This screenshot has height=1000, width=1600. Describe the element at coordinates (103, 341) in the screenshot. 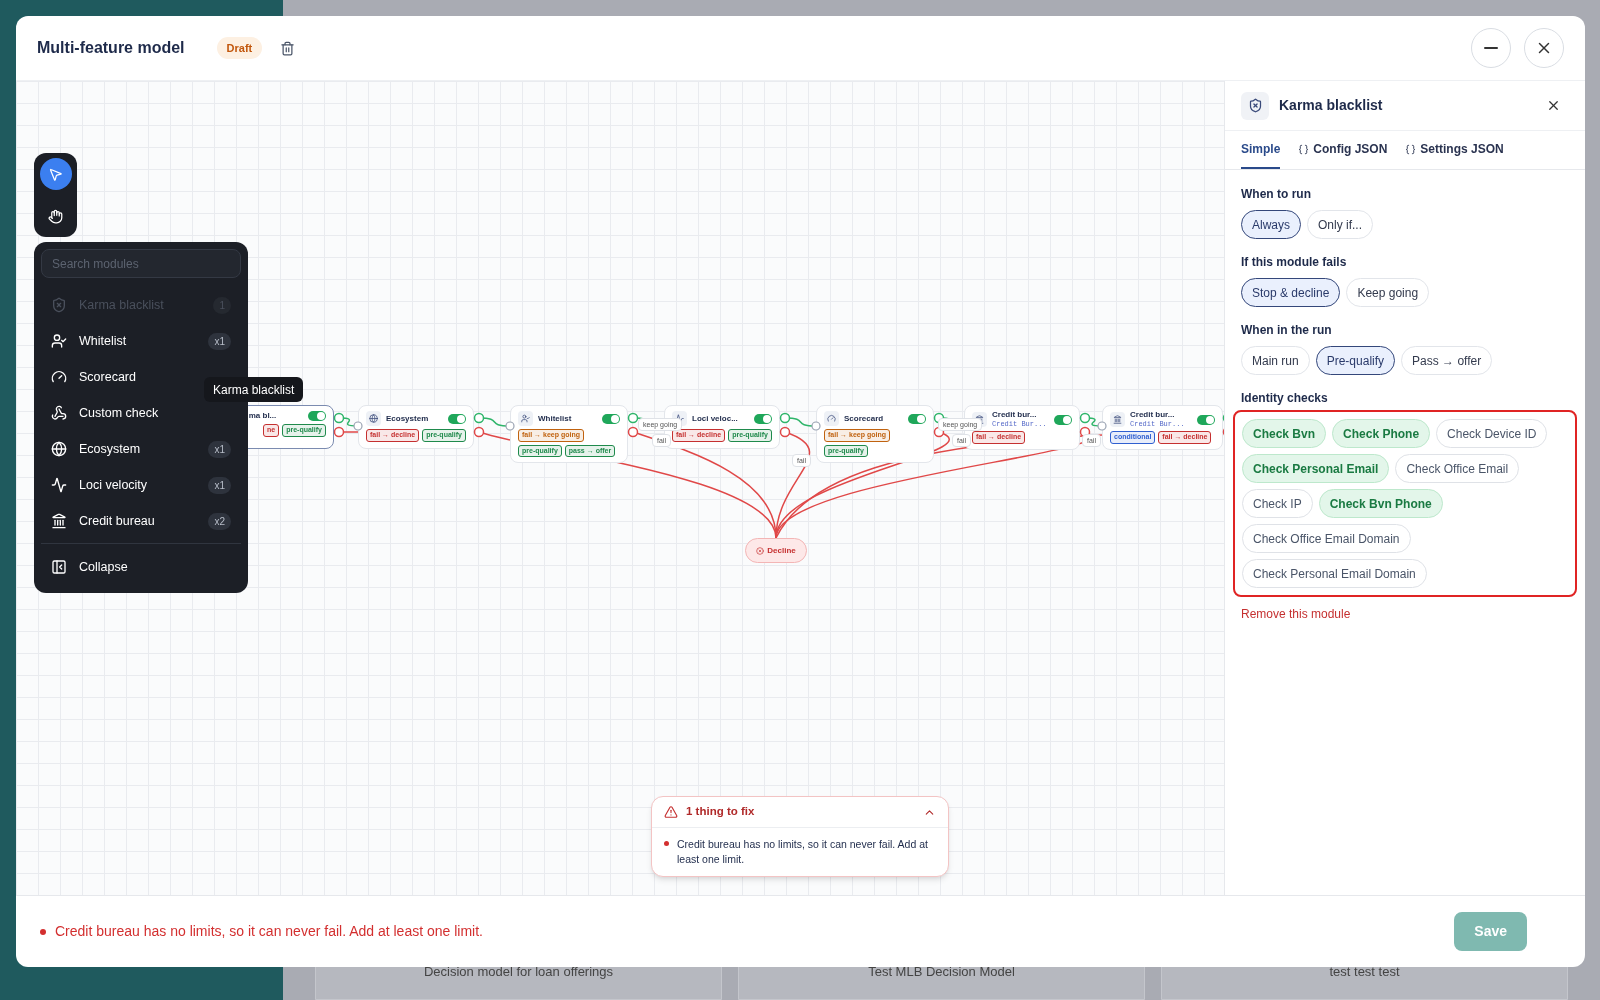

I see `module-name: Whitelist` at that location.